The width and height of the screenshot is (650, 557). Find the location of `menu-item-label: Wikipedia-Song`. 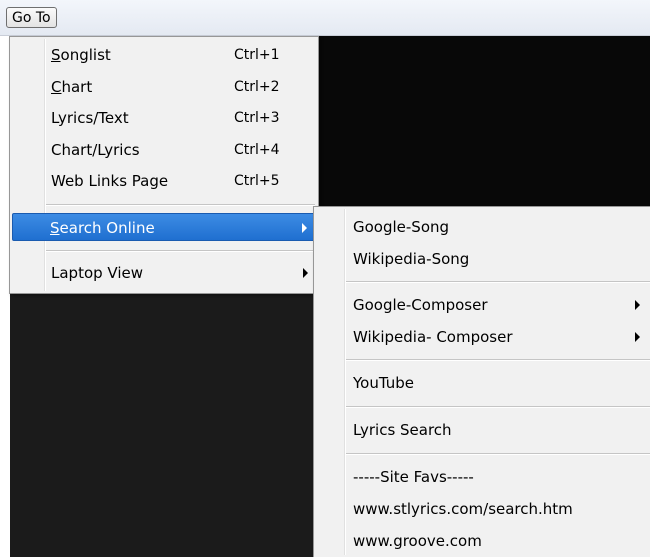

menu-item-label: Wikipedia-Song is located at coordinates (411, 259).